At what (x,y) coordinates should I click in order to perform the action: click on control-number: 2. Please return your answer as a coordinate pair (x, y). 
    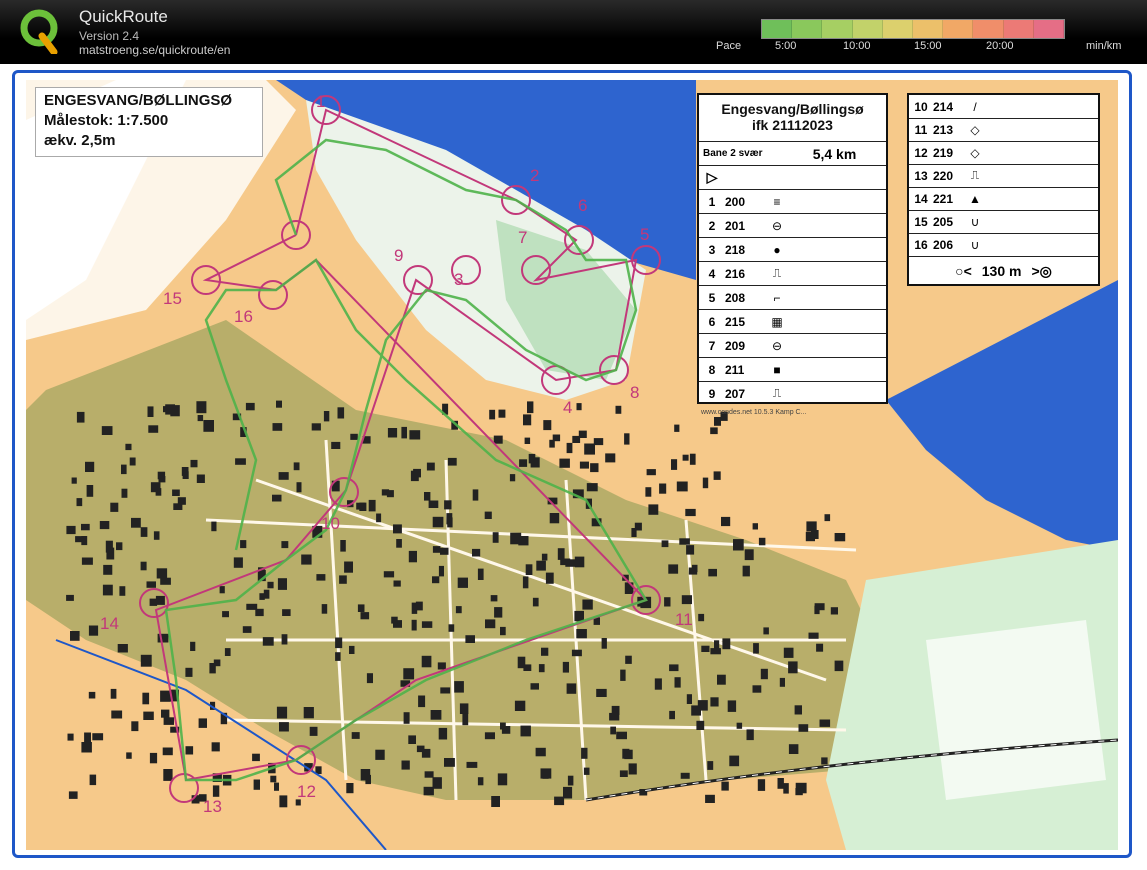
    Looking at the image, I should click on (712, 225).